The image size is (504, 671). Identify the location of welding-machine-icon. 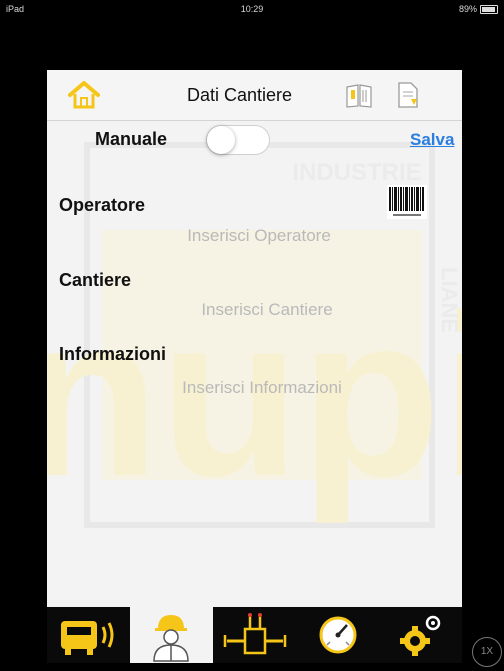
(87, 638).